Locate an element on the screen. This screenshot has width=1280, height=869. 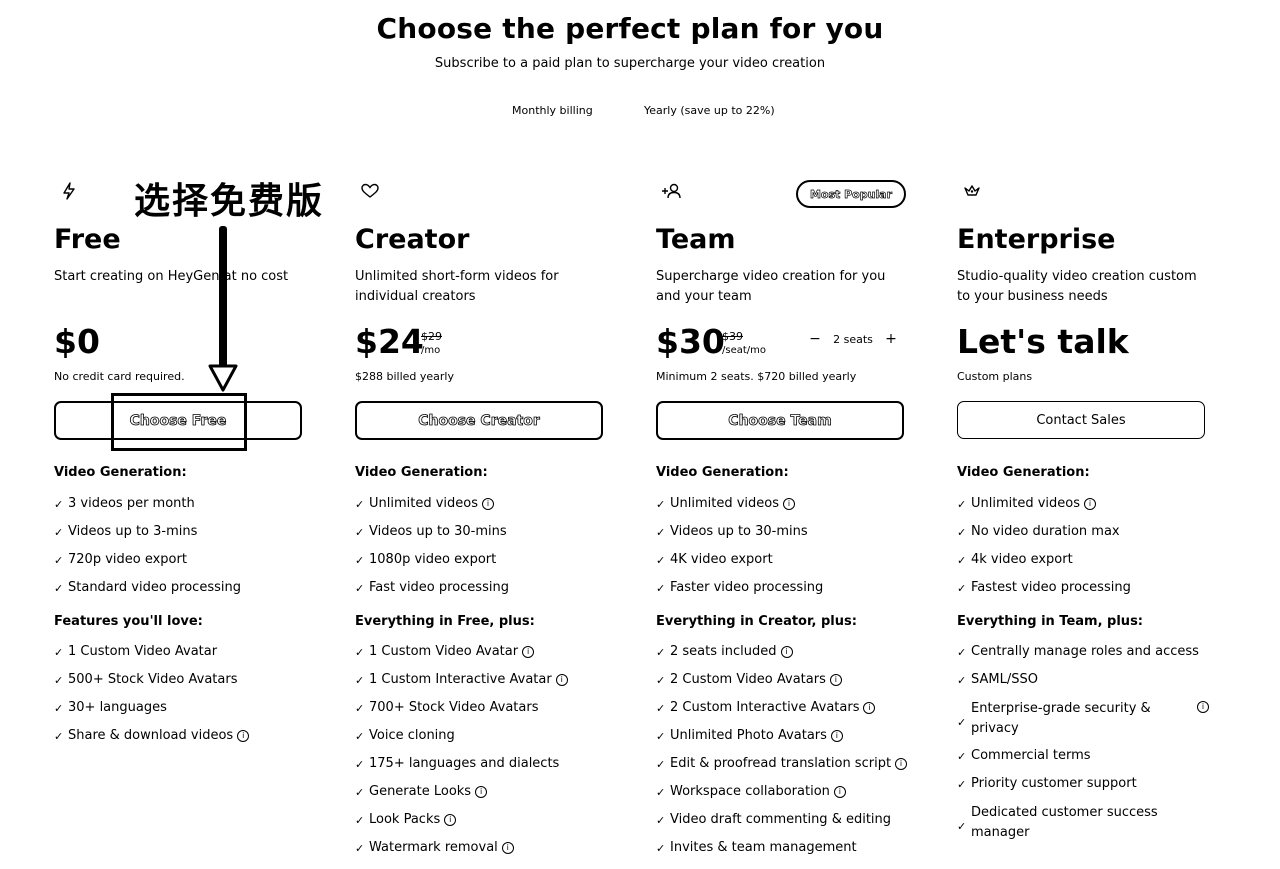
section-title: Everything in Creator, plus: is located at coordinates (756, 621).